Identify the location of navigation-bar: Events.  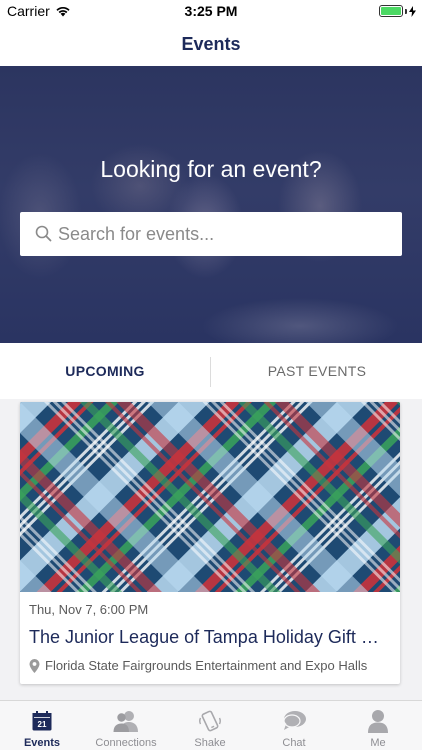
(211, 44).